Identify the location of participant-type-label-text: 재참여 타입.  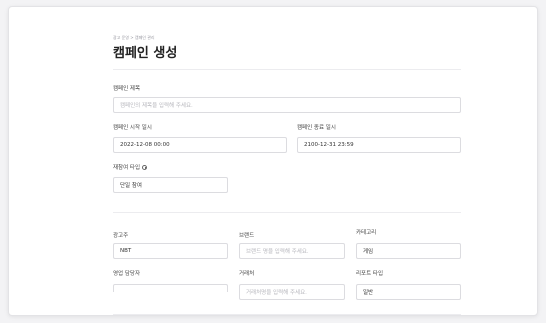
(127, 168).